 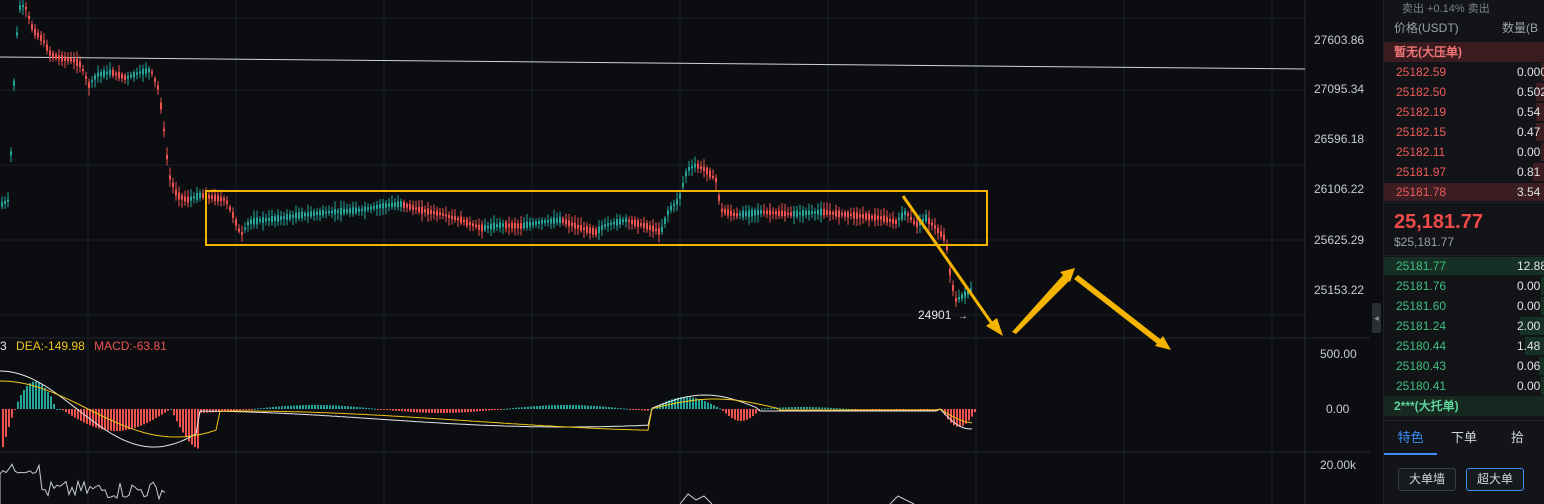 What do you see at coordinates (1464, 152) in the screenshot?
I see `ask-row: 25182.11 0.00` at bounding box center [1464, 152].